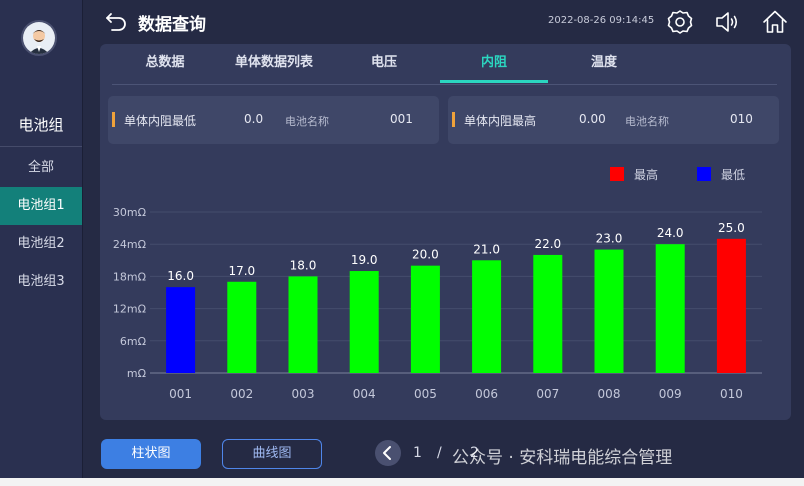 The width and height of the screenshot is (804, 486). I want to click on x-tick-label: 009, so click(670, 394).